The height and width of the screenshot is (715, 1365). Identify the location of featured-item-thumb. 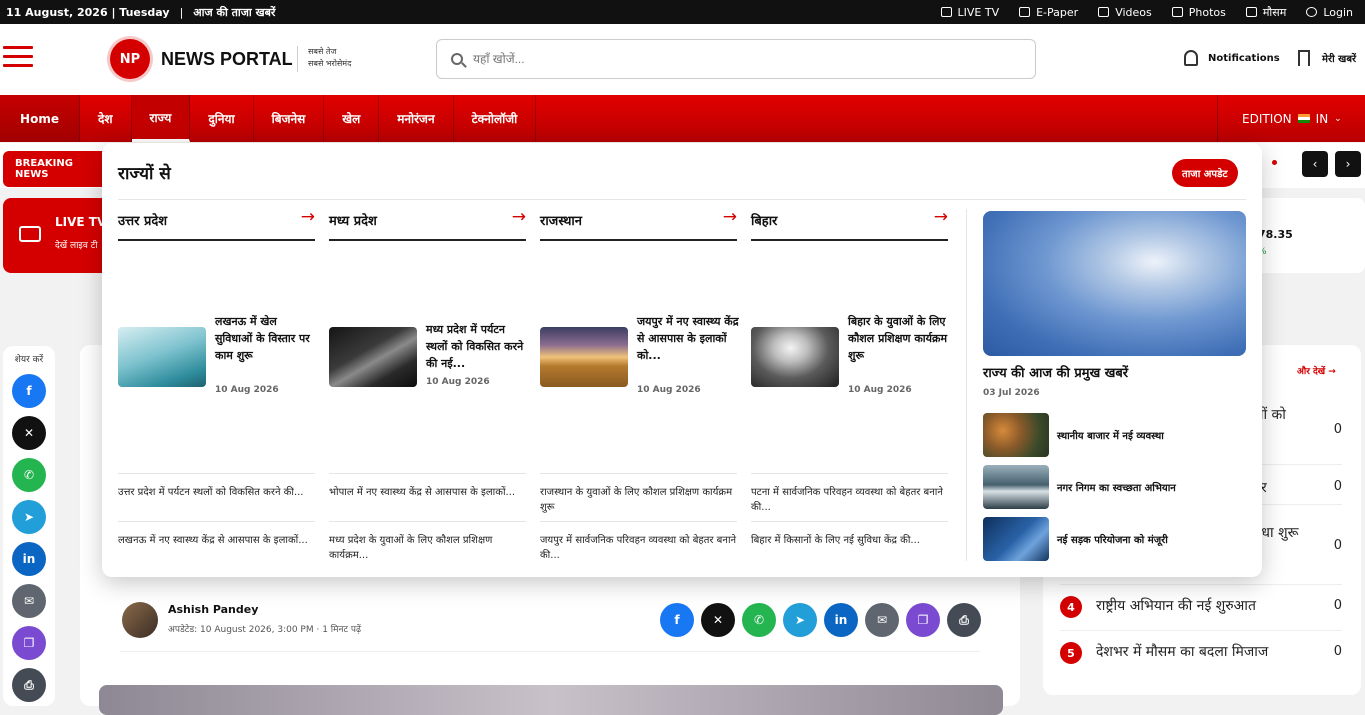
(1016, 539).